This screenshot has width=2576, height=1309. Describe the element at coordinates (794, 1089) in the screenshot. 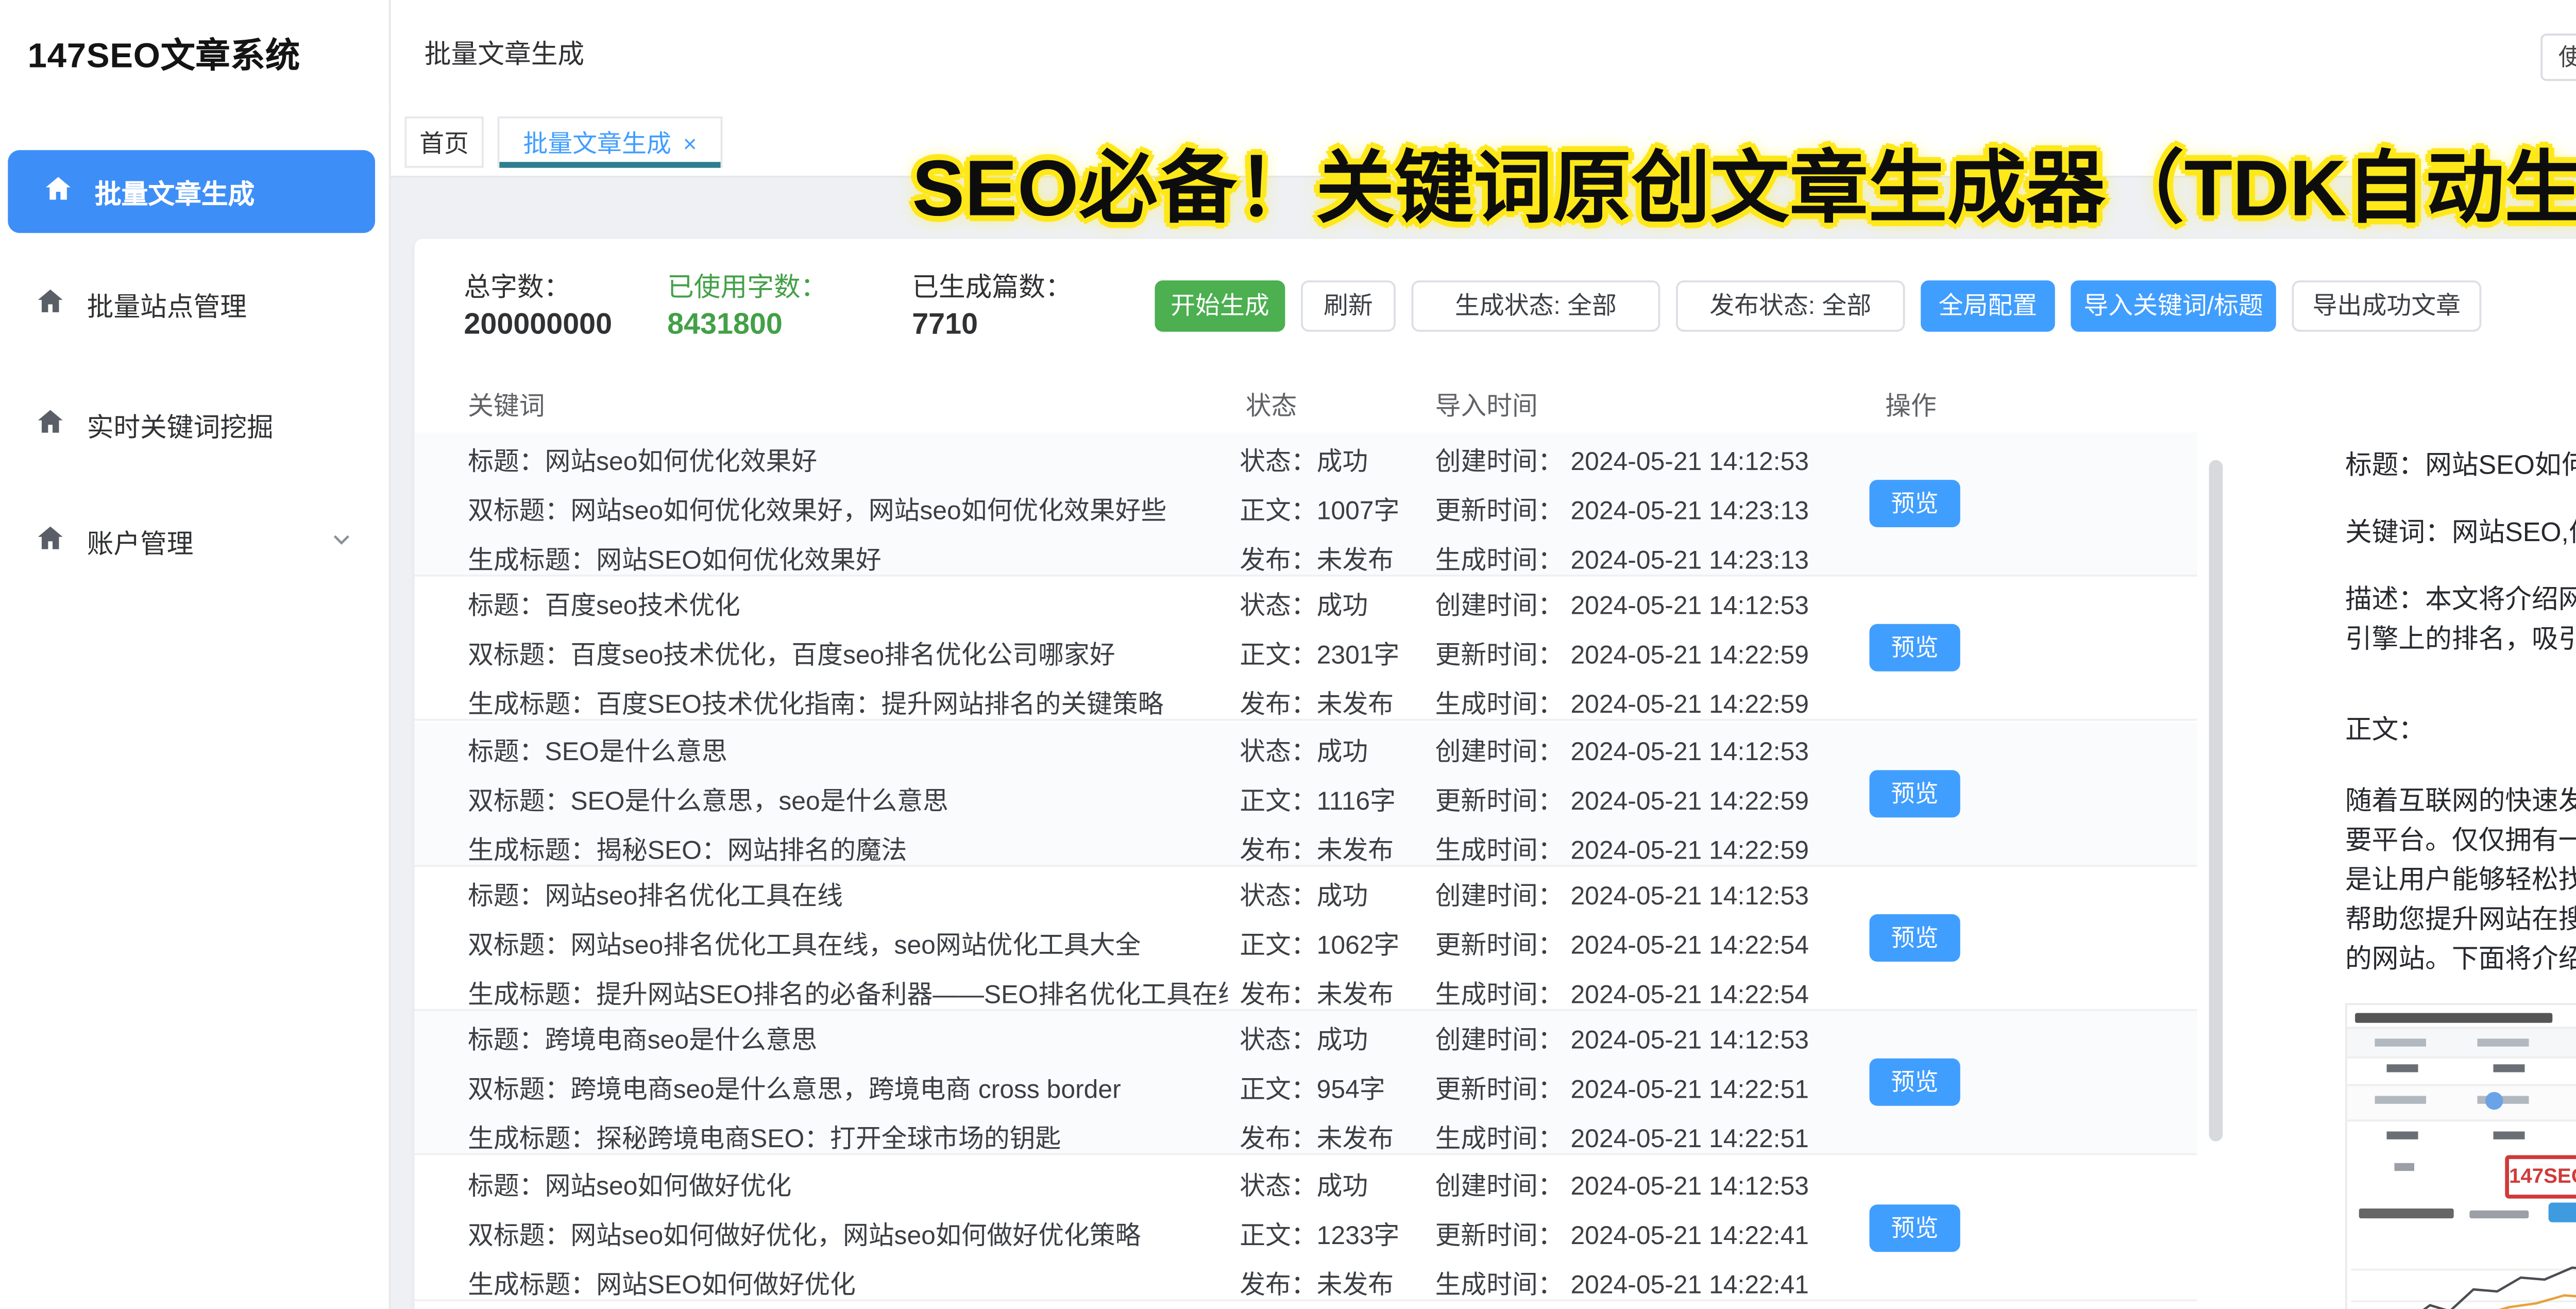

I see `row-double-title: 双标题：跨境电商seo是什么意思，跨境电商 cross border` at that location.